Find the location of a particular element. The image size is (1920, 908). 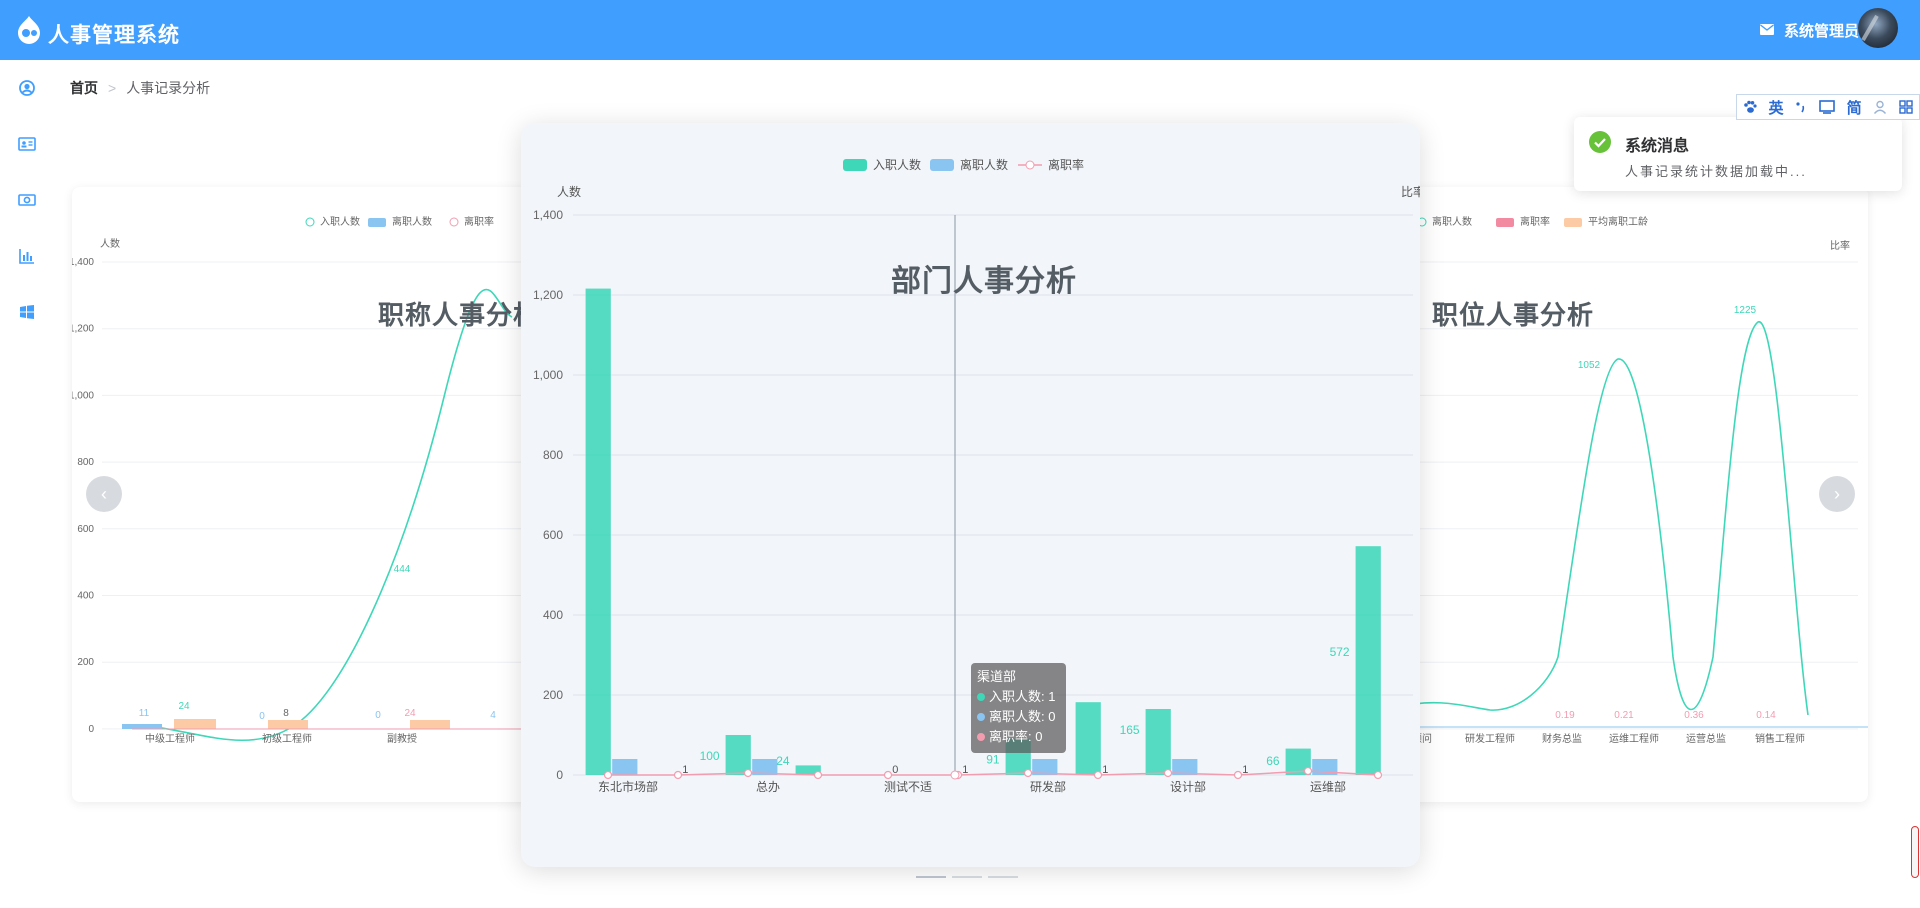

svg-text: 入职人数 is located at coordinates (340, 221).